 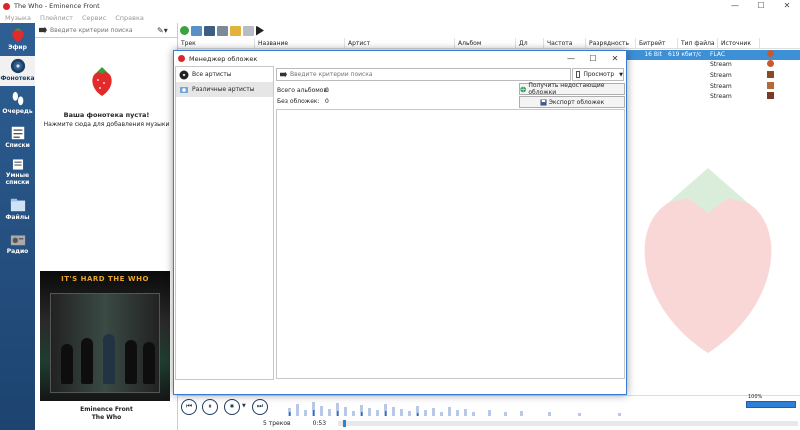 I want to click on column-length: Дл, so click(x=530, y=43).